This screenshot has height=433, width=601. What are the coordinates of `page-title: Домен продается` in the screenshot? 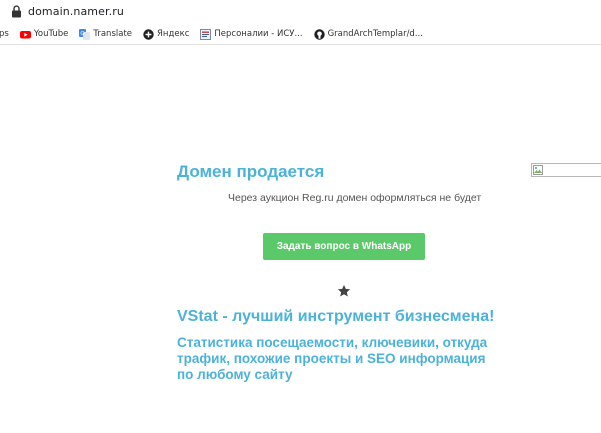 It's located at (251, 171).